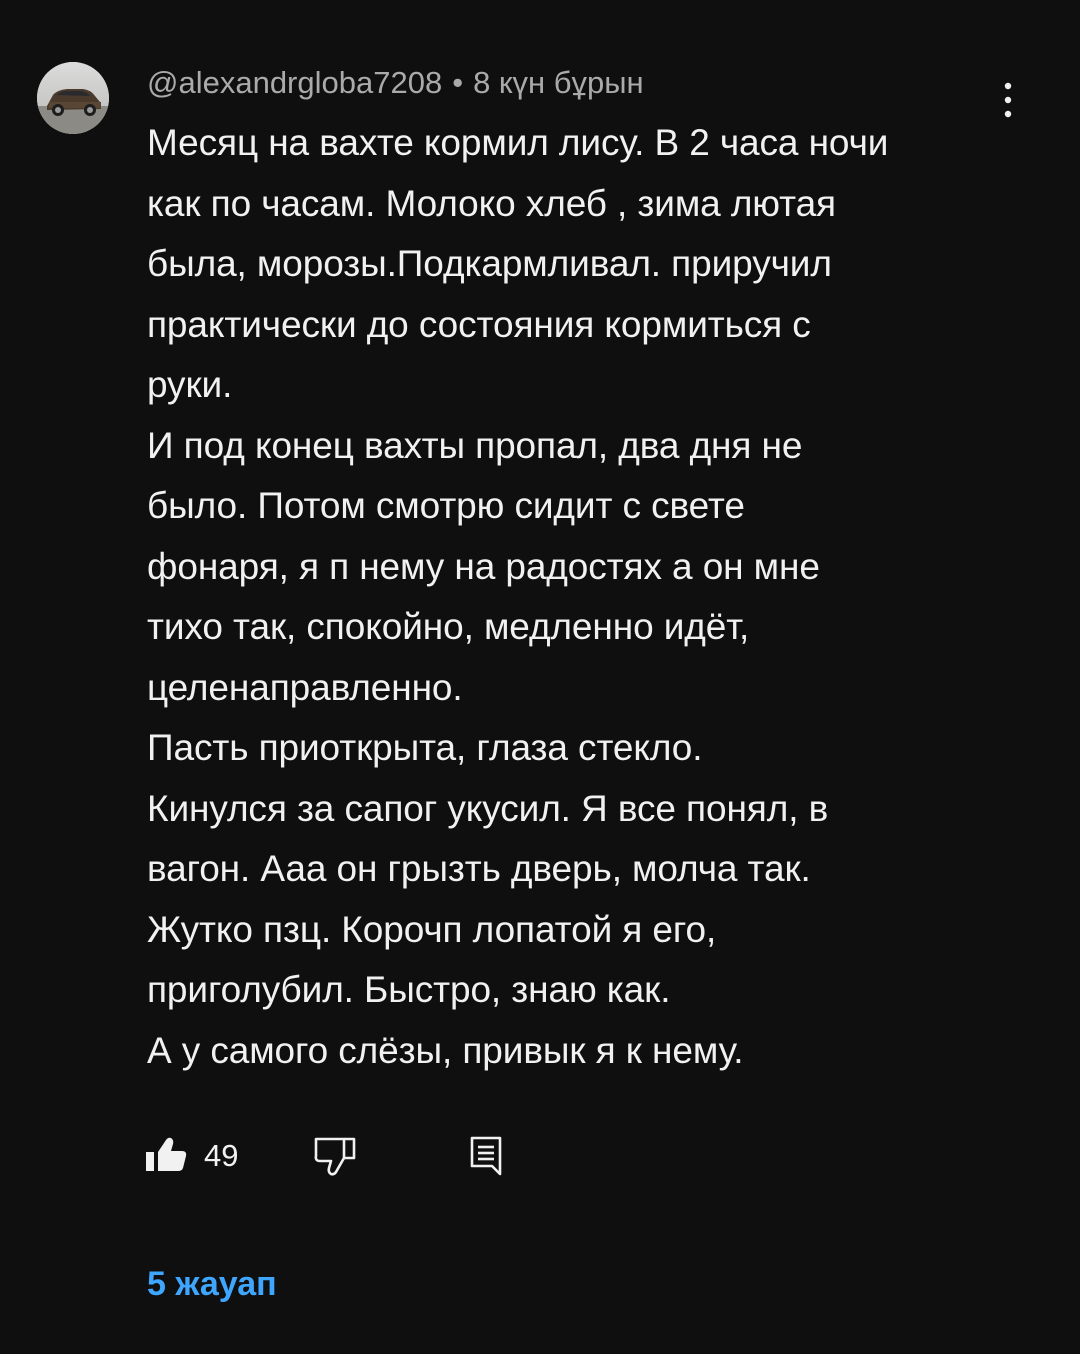  I want to click on comment-actions: 49, so click(344, 1156).